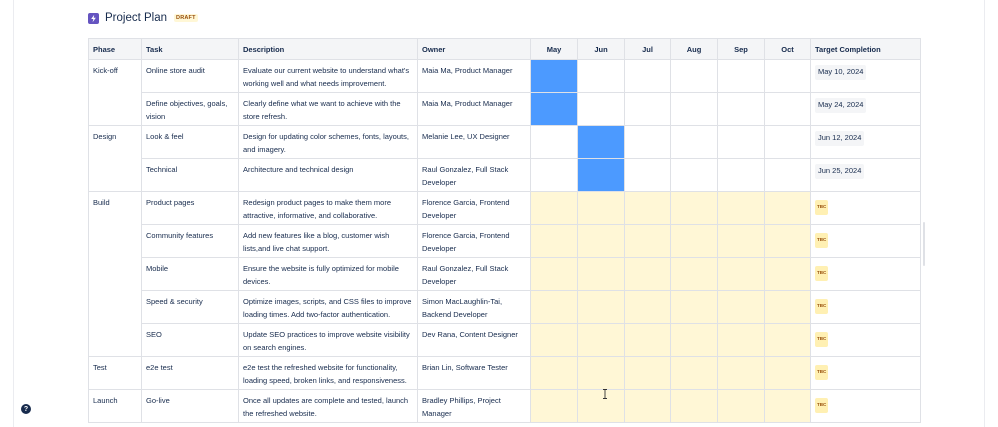  Describe the element at coordinates (474, 142) in the screenshot. I see `owner-cell: Melanie Lee, UX Designer` at that location.